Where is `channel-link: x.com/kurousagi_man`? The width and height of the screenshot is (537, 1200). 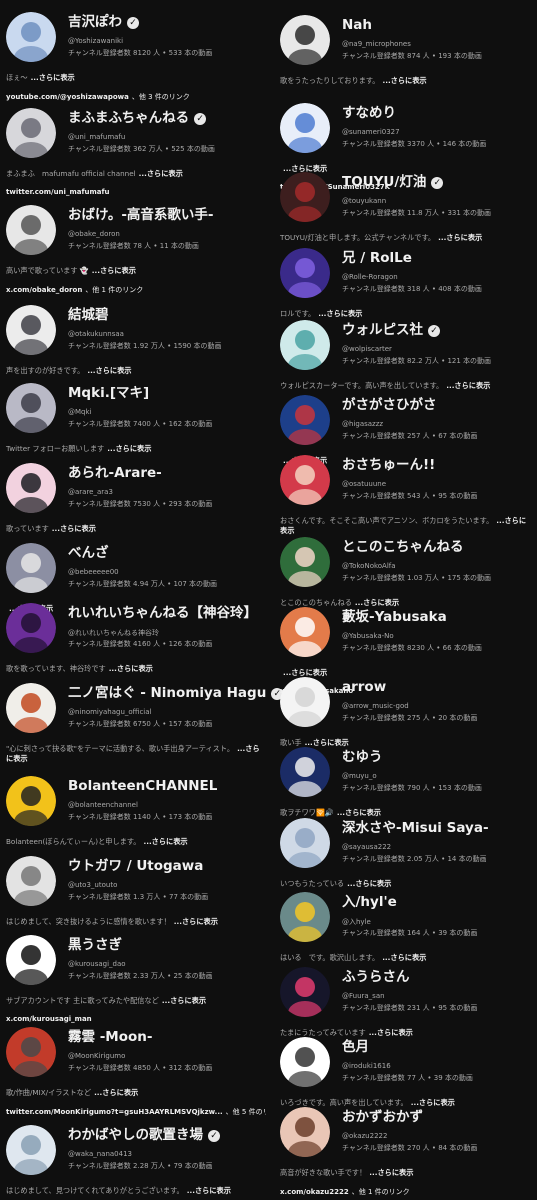 channel-link: x.com/kurousagi_man is located at coordinates (136, 1019).